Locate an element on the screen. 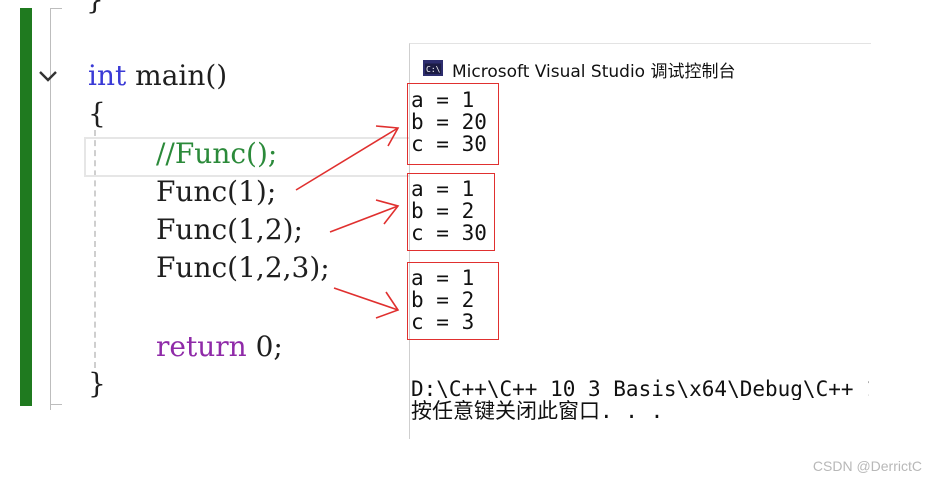  arrow-func12-to-output2 is located at coordinates (364, 216).